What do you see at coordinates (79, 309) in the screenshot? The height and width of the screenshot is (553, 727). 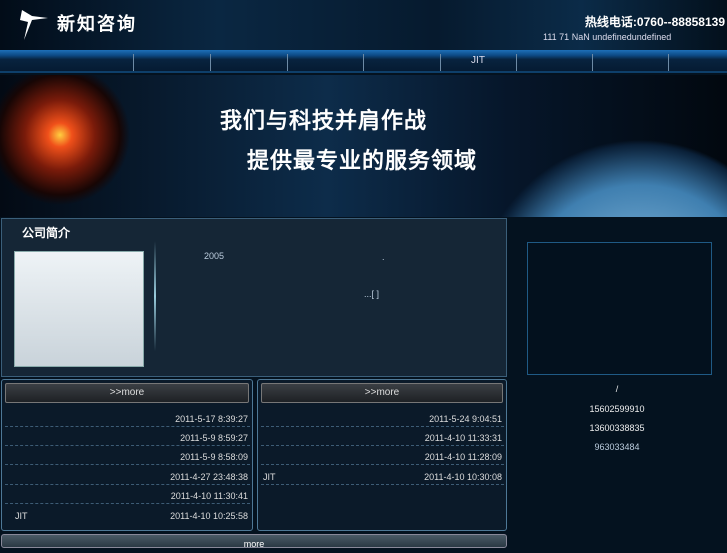 I see `about-photo` at bounding box center [79, 309].